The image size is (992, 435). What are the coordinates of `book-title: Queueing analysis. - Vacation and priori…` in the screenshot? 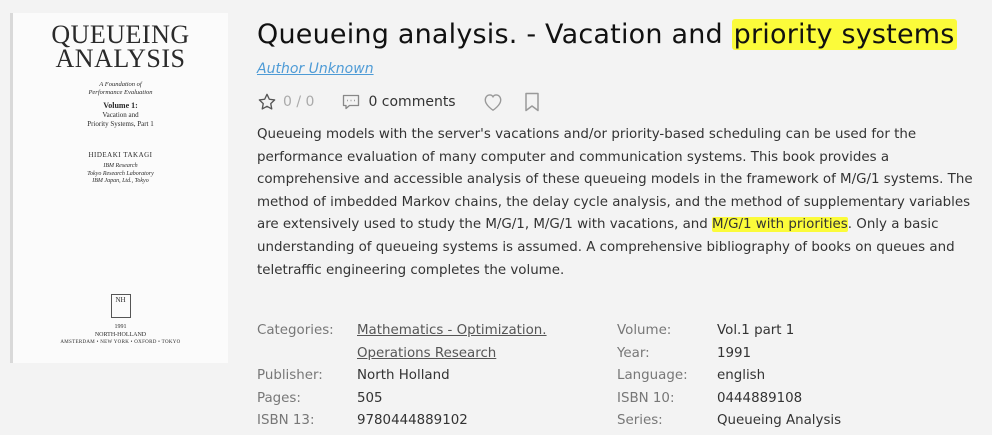 It's located at (607, 35).